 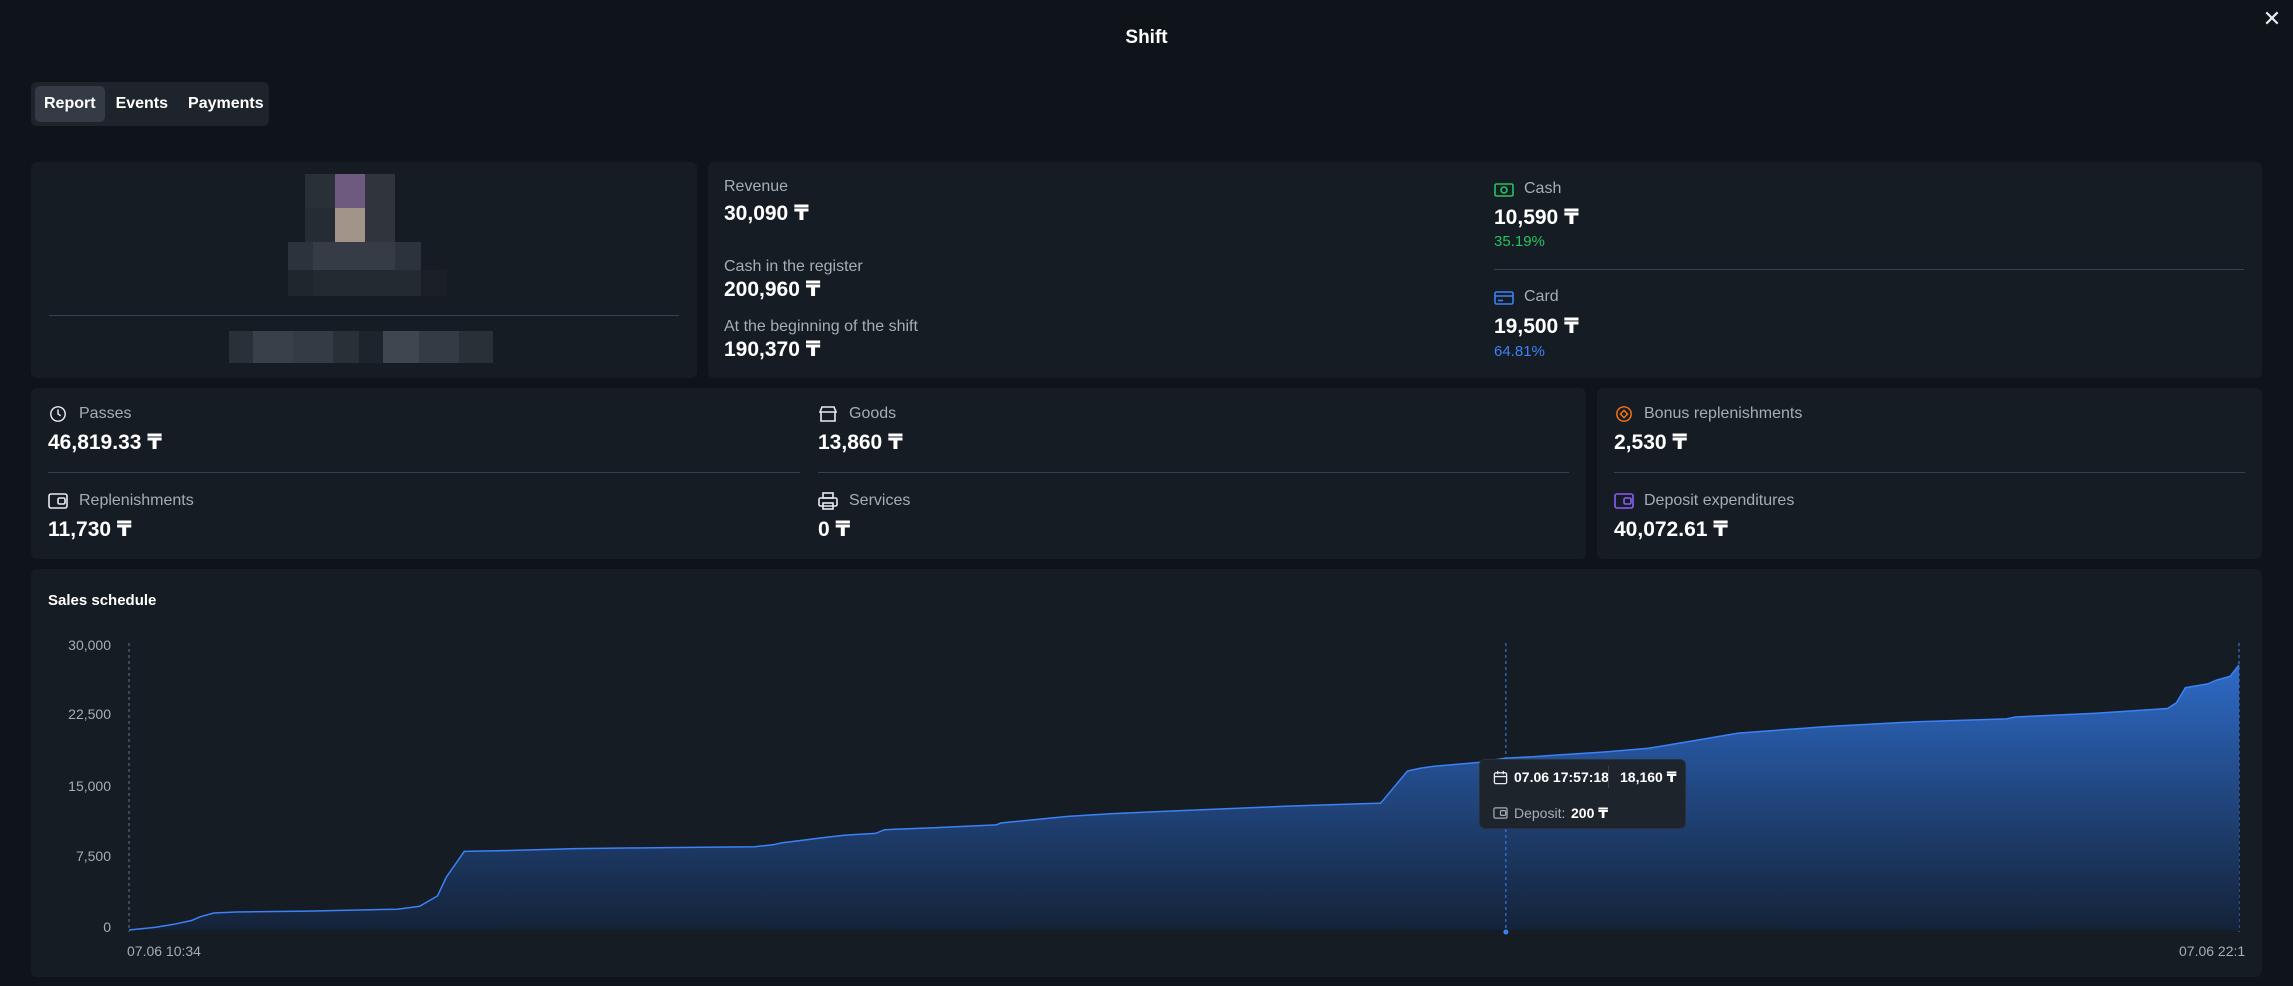 I want to click on chart-tooltip: 07.06 17:57:18 18,160 ₸ Deposit: 200 ₸, so click(x=1582, y=794).